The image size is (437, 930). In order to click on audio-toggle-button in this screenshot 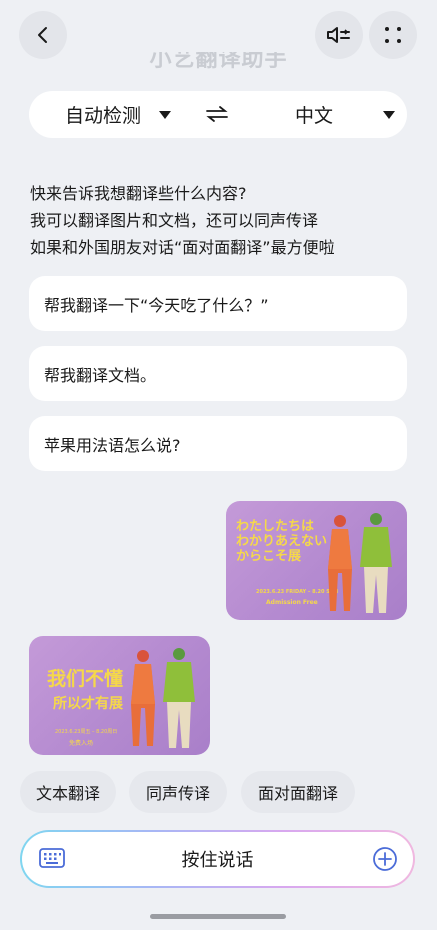, I will do `click(339, 35)`.